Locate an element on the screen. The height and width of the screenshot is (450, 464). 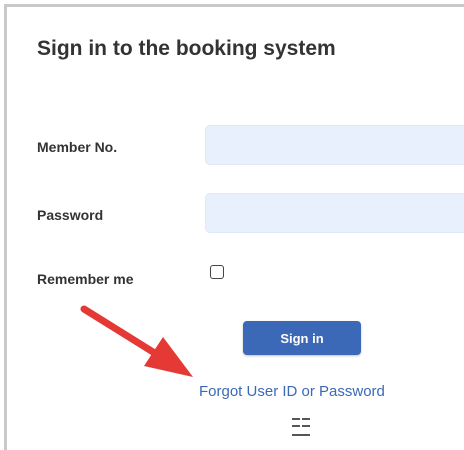
remember-me-label: Remember me is located at coordinates (85, 279).